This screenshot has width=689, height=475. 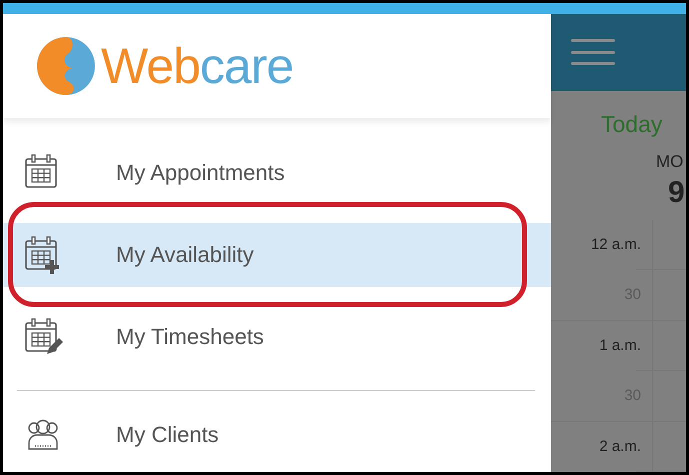 What do you see at coordinates (615, 244) in the screenshot?
I see `time-label: 12 a.m.` at bounding box center [615, 244].